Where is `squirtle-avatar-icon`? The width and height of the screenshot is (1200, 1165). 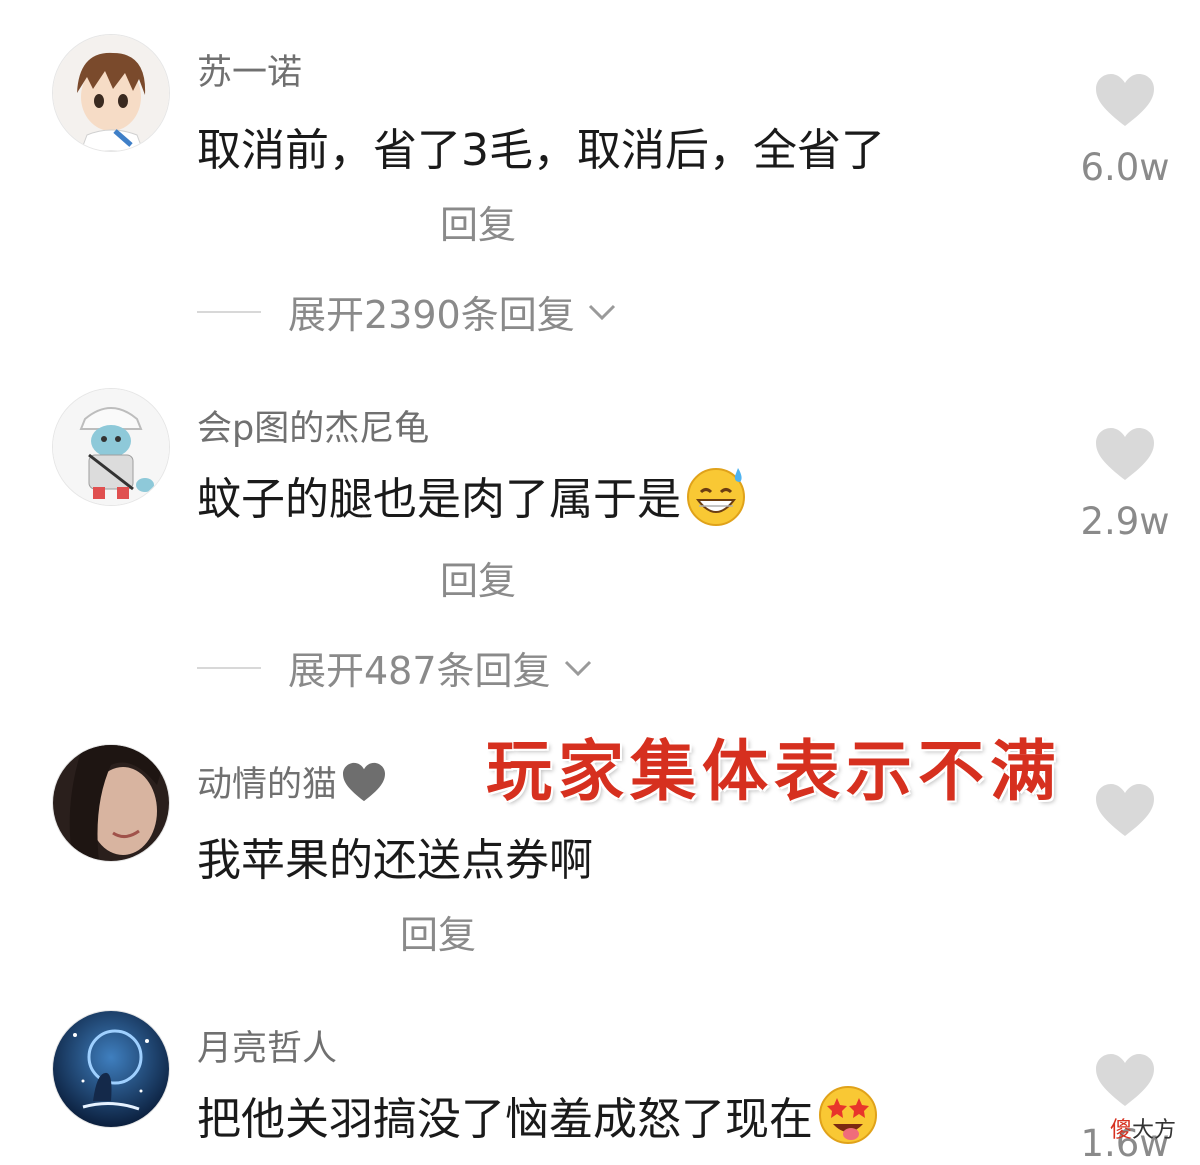 squirtle-avatar-icon is located at coordinates (111, 447).